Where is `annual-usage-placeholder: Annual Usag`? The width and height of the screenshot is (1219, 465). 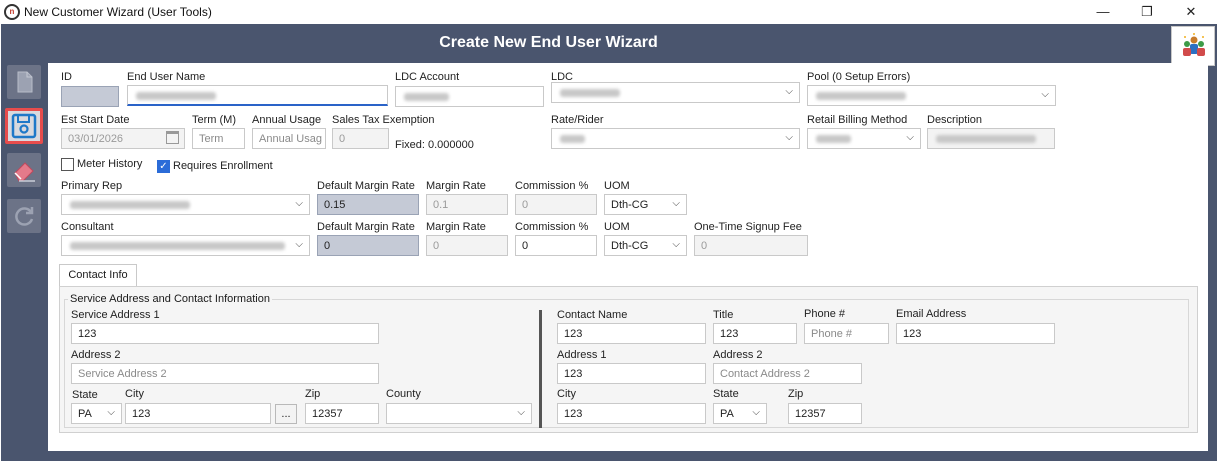
annual-usage-placeholder: Annual Usag is located at coordinates (290, 139).